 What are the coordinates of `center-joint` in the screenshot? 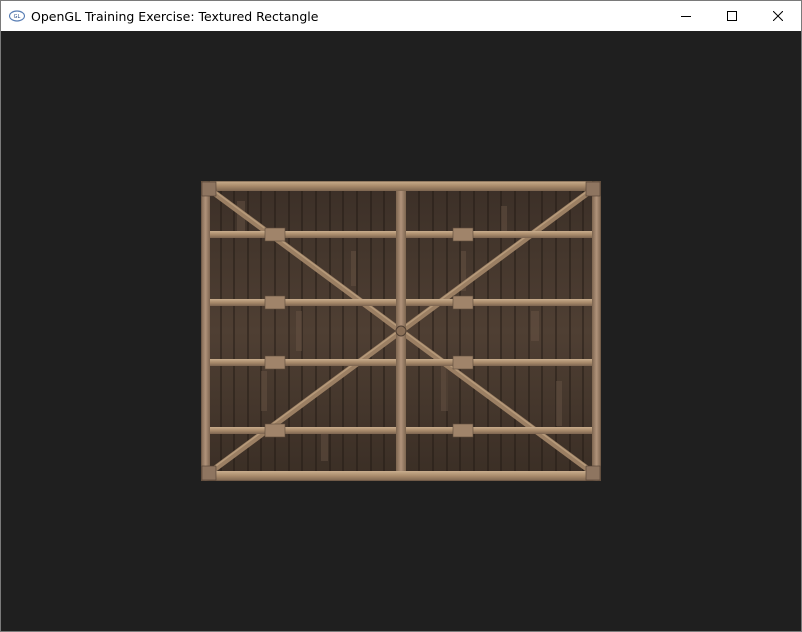 It's located at (401, 331).